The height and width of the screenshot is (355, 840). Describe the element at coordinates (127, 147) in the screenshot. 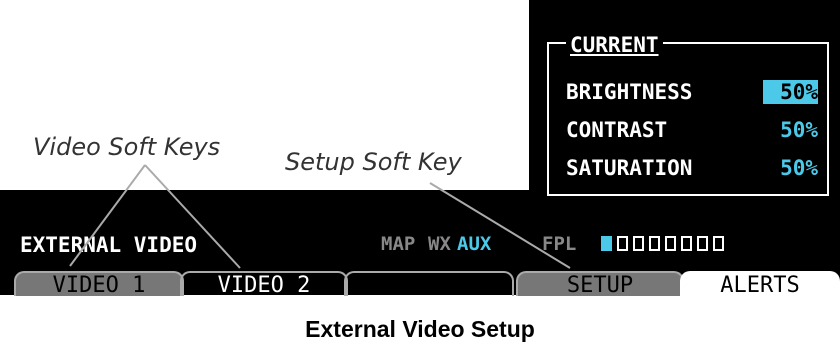

I see `video-soft-keys-callout: Video Soft Keys` at that location.